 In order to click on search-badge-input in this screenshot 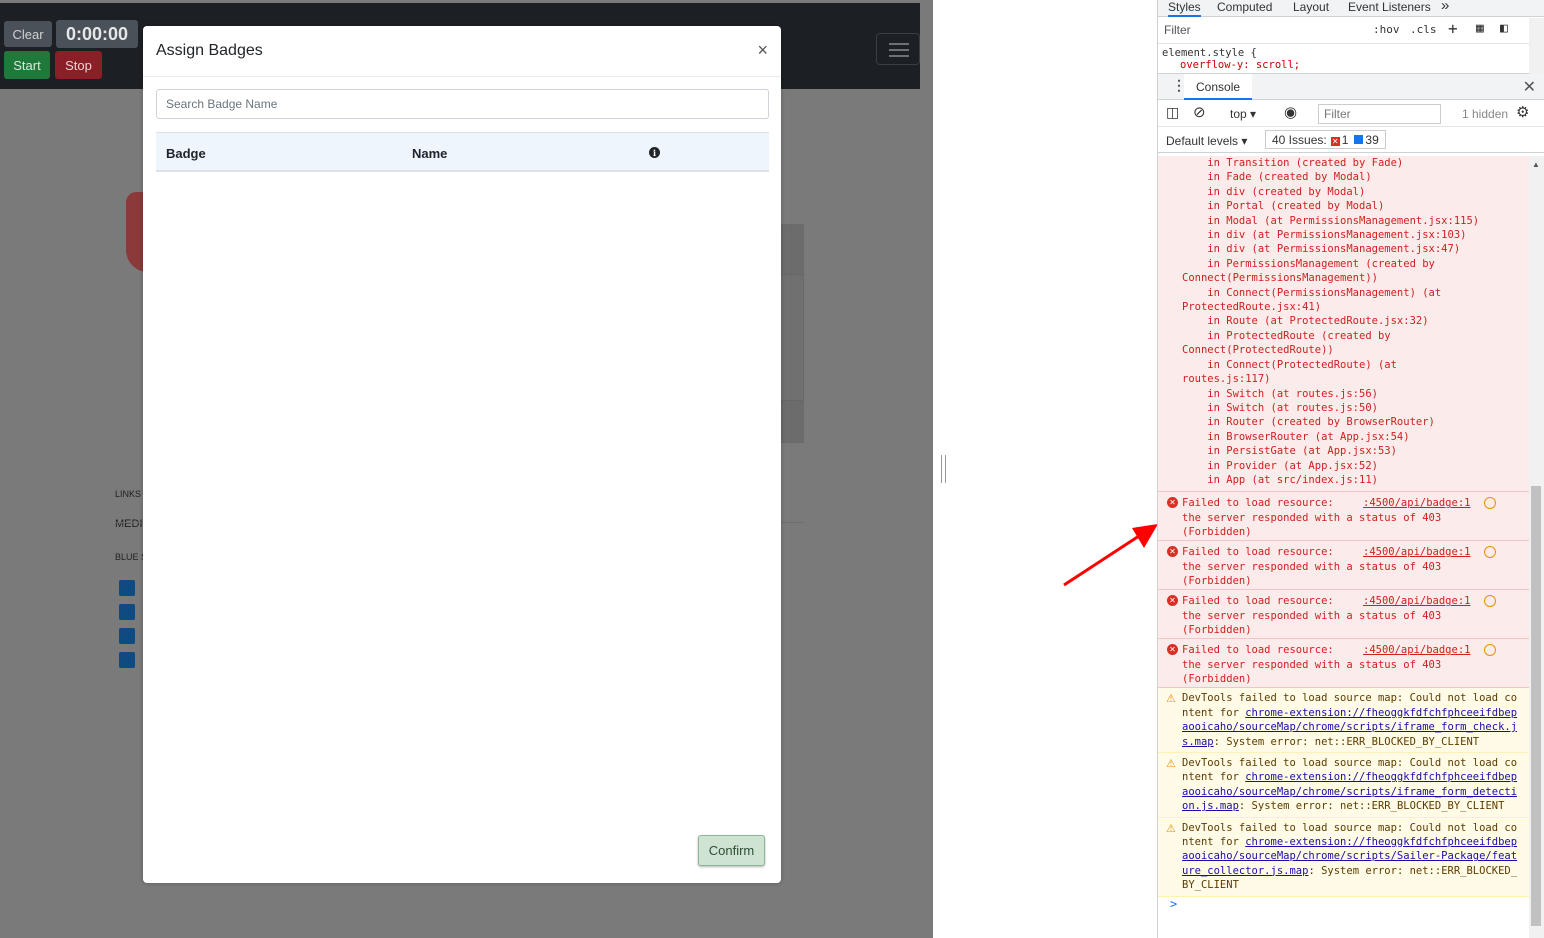, I will do `click(462, 104)`.